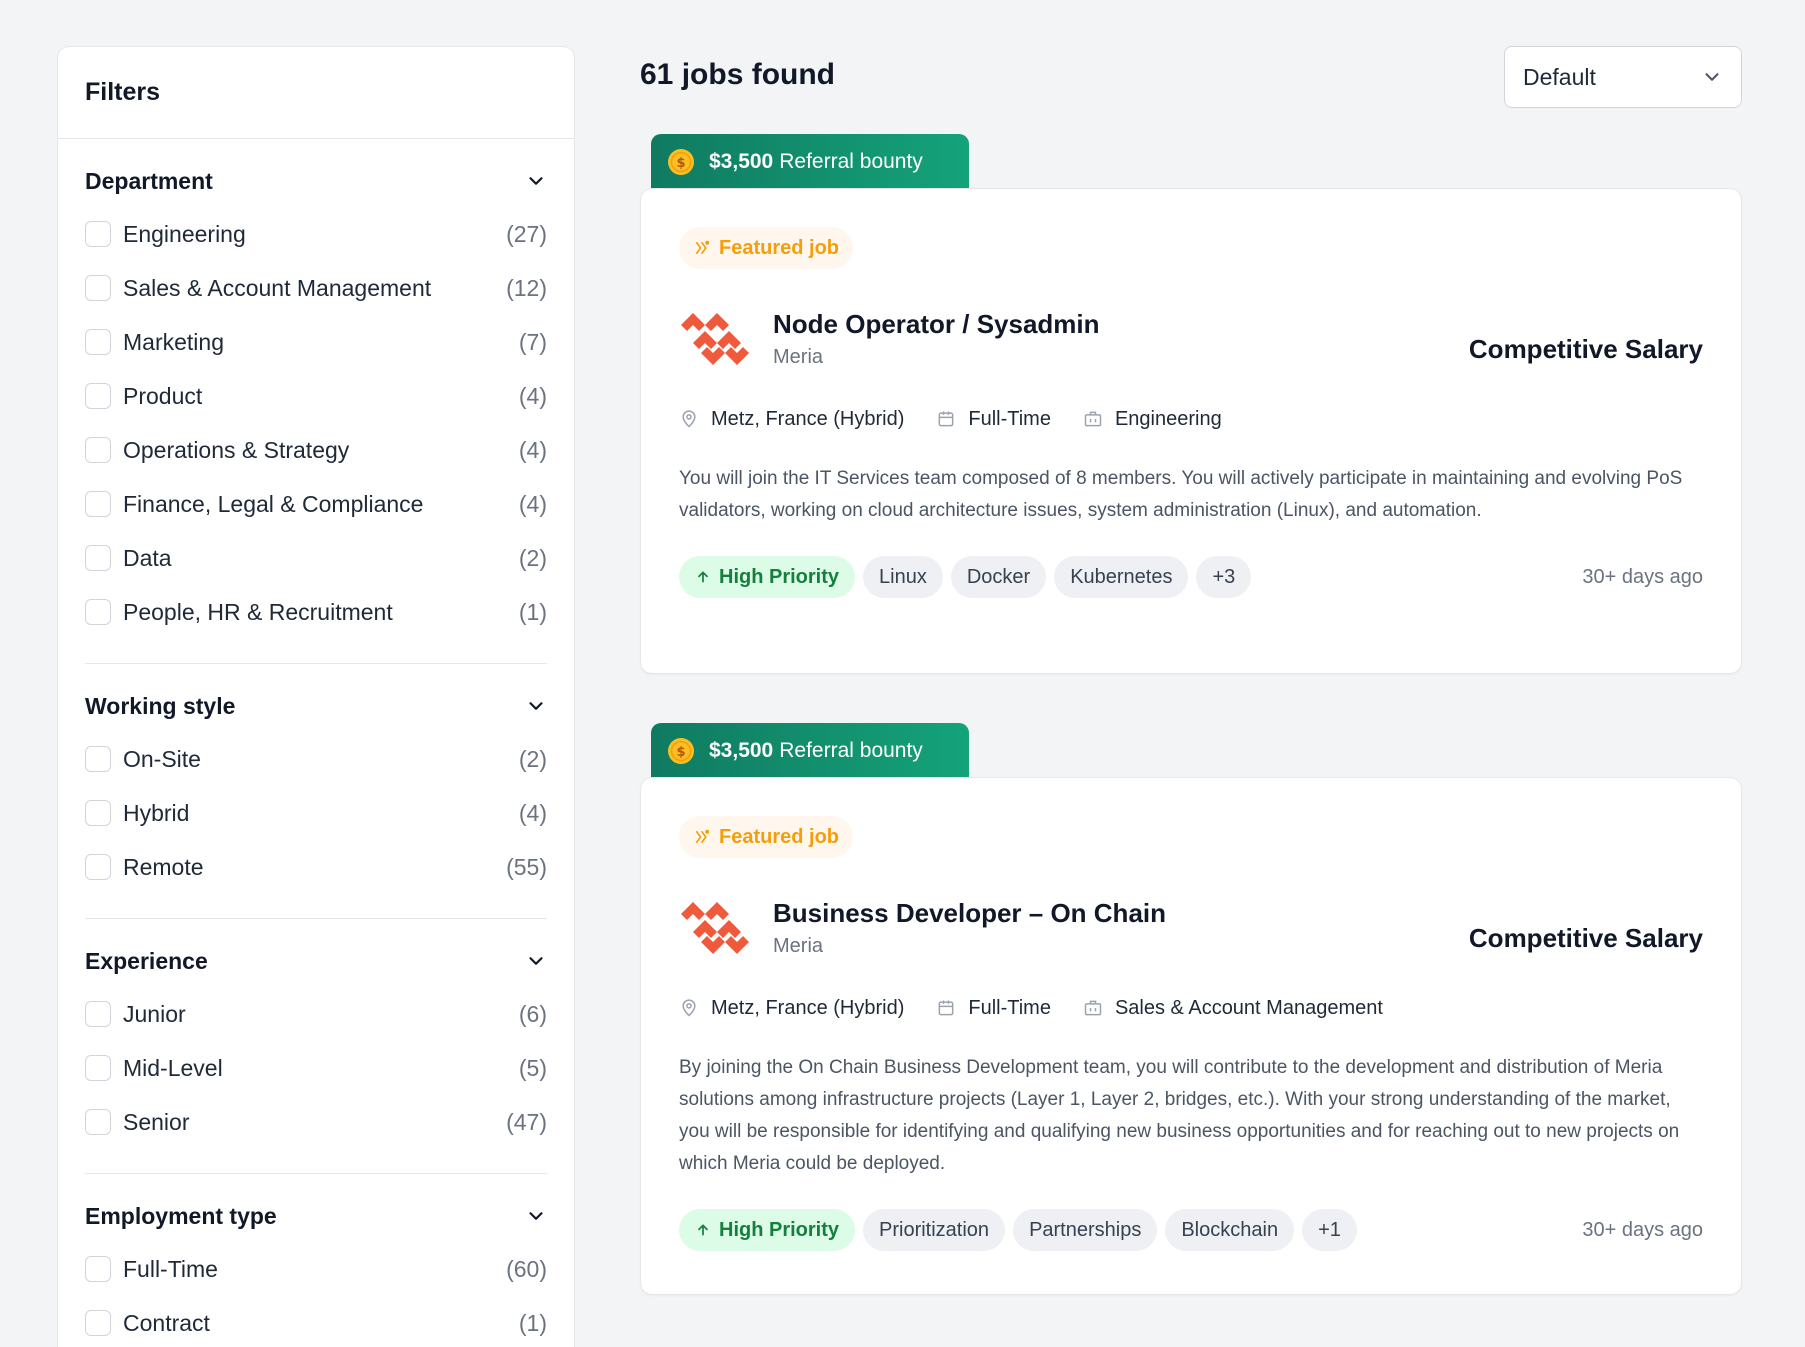 This screenshot has width=1805, height=1347. What do you see at coordinates (532, 1013) in the screenshot?
I see `filter-option-count: (6)` at bounding box center [532, 1013].